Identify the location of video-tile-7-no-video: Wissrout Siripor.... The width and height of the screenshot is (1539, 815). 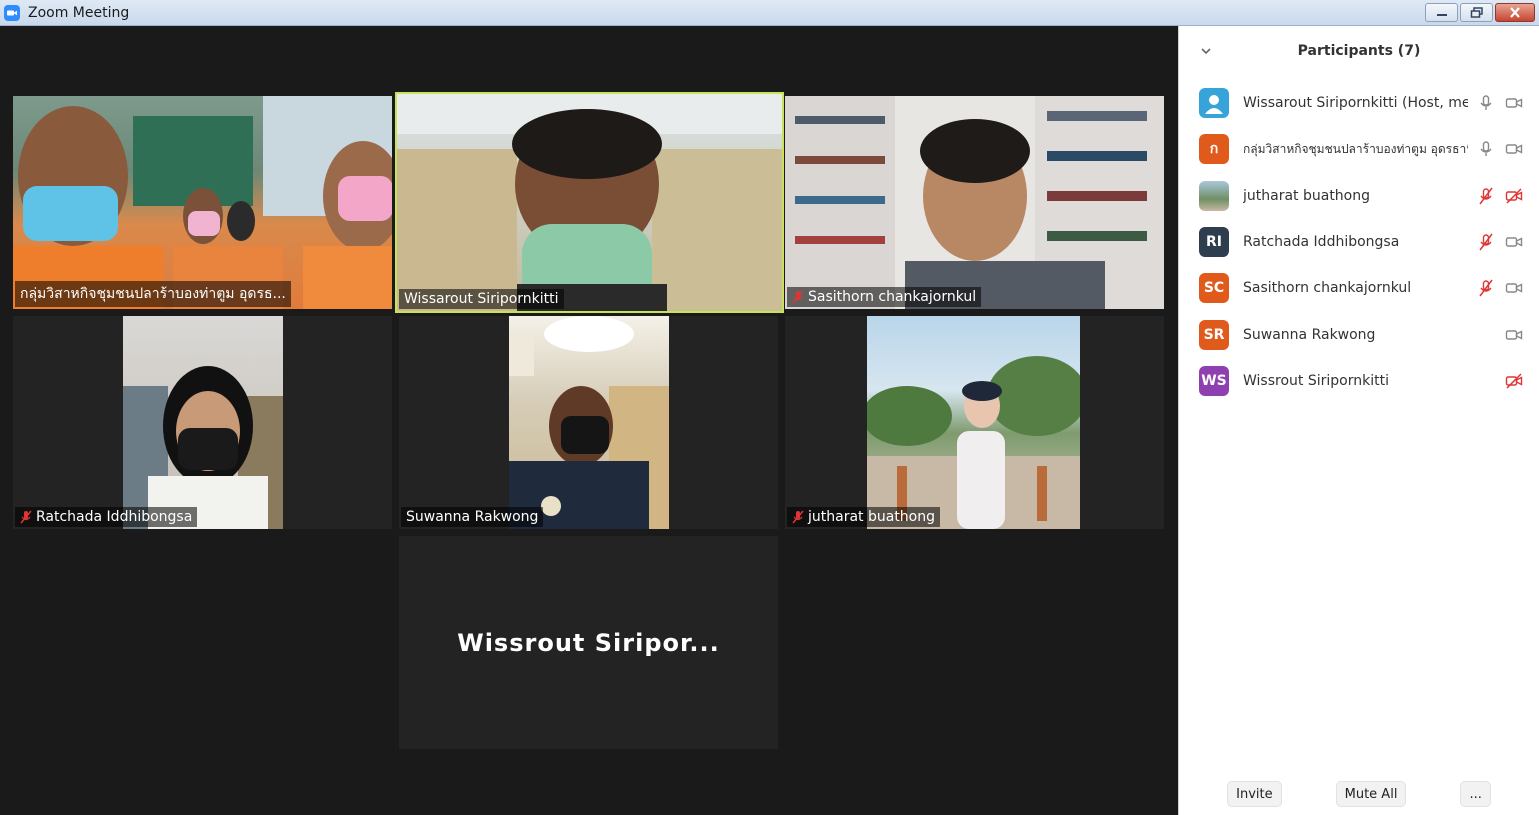
(588, 642).